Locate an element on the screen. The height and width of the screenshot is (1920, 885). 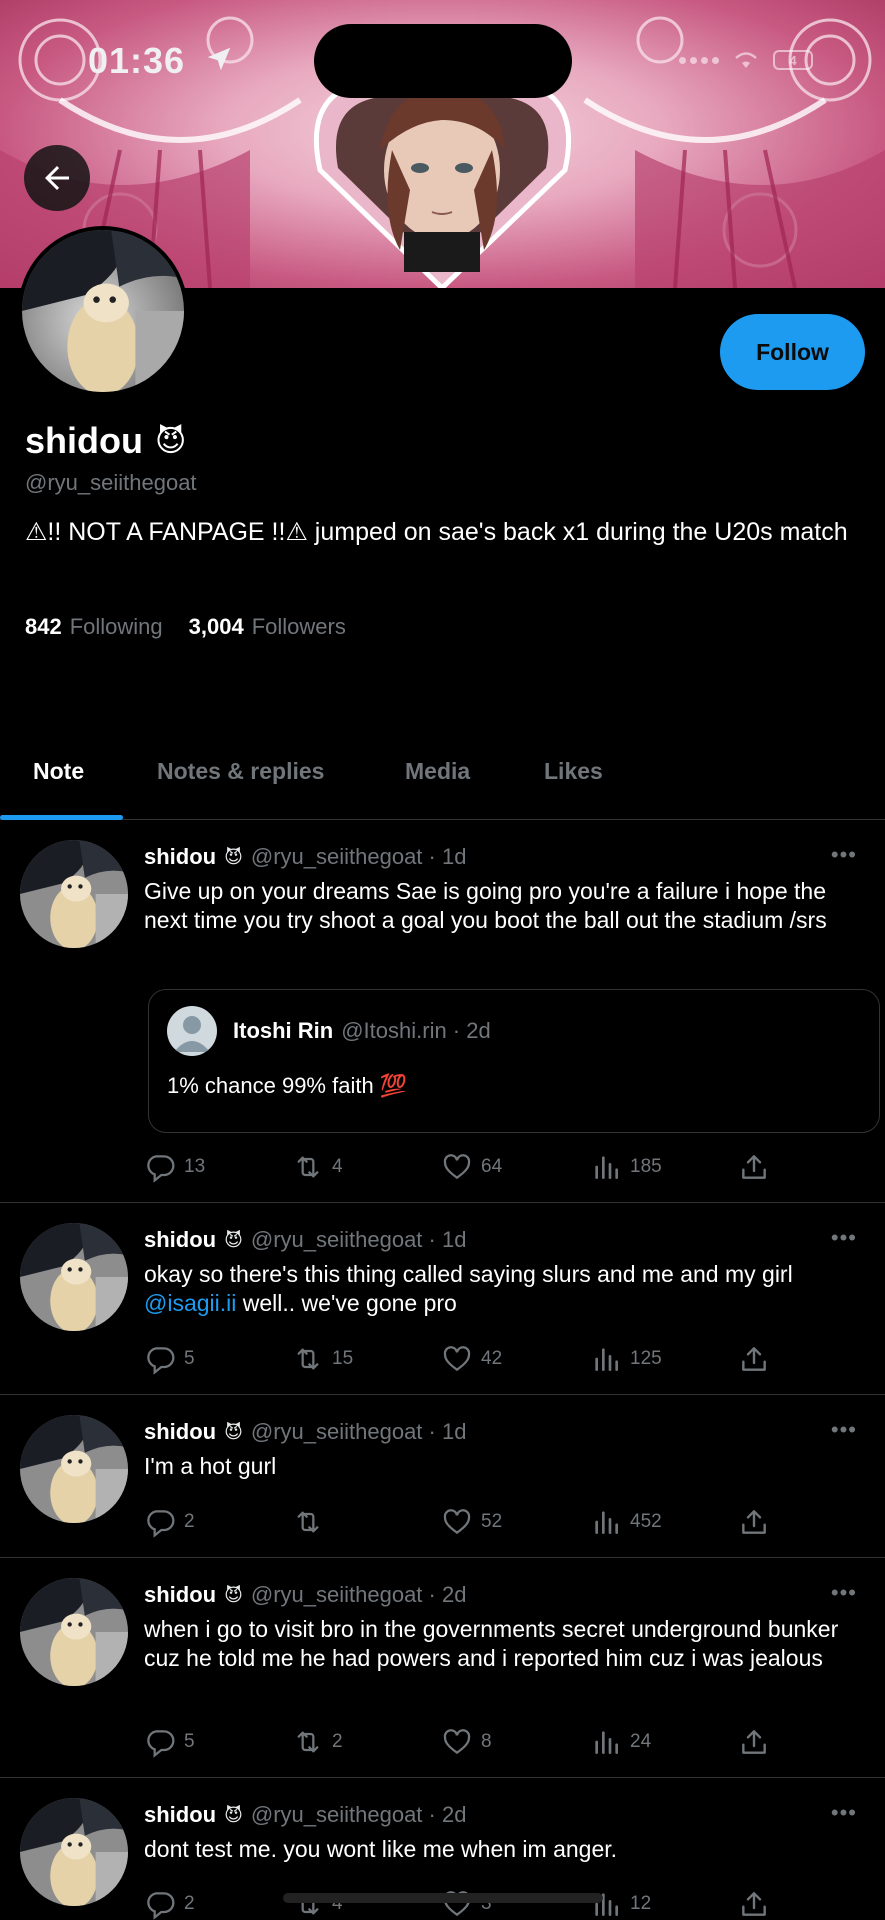
profile-avatar is located at coordinates (103, 311).